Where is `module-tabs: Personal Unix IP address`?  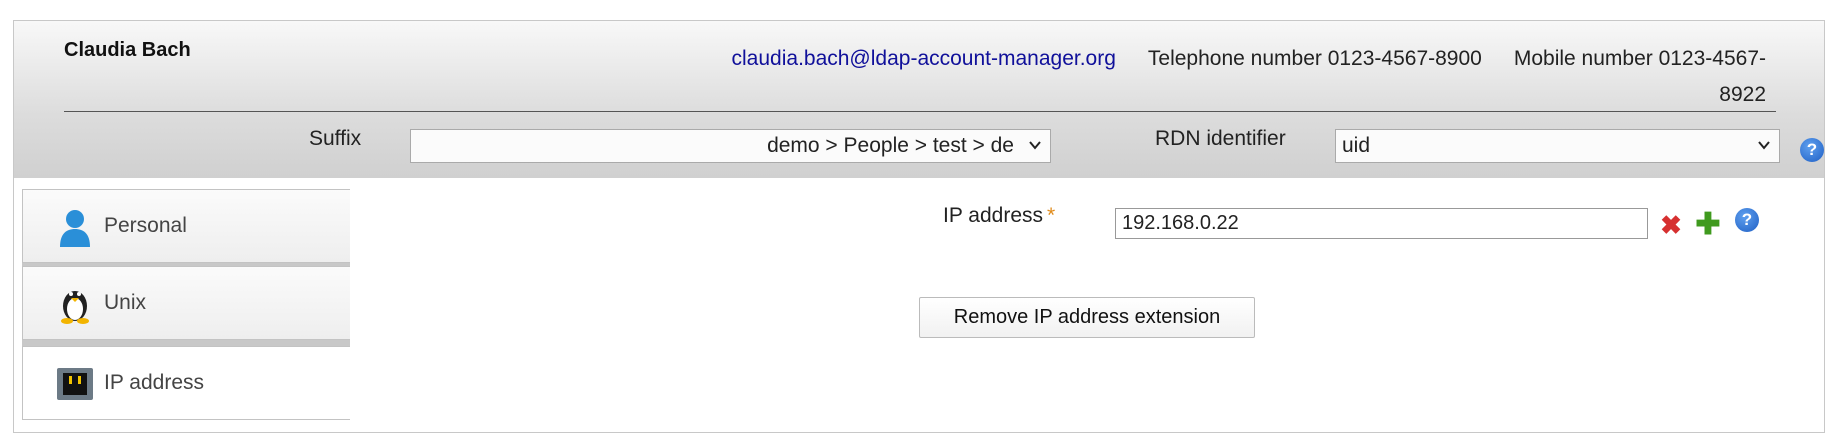
module-tabs: Personal Unix IP address is located at coordinates (186, 304).